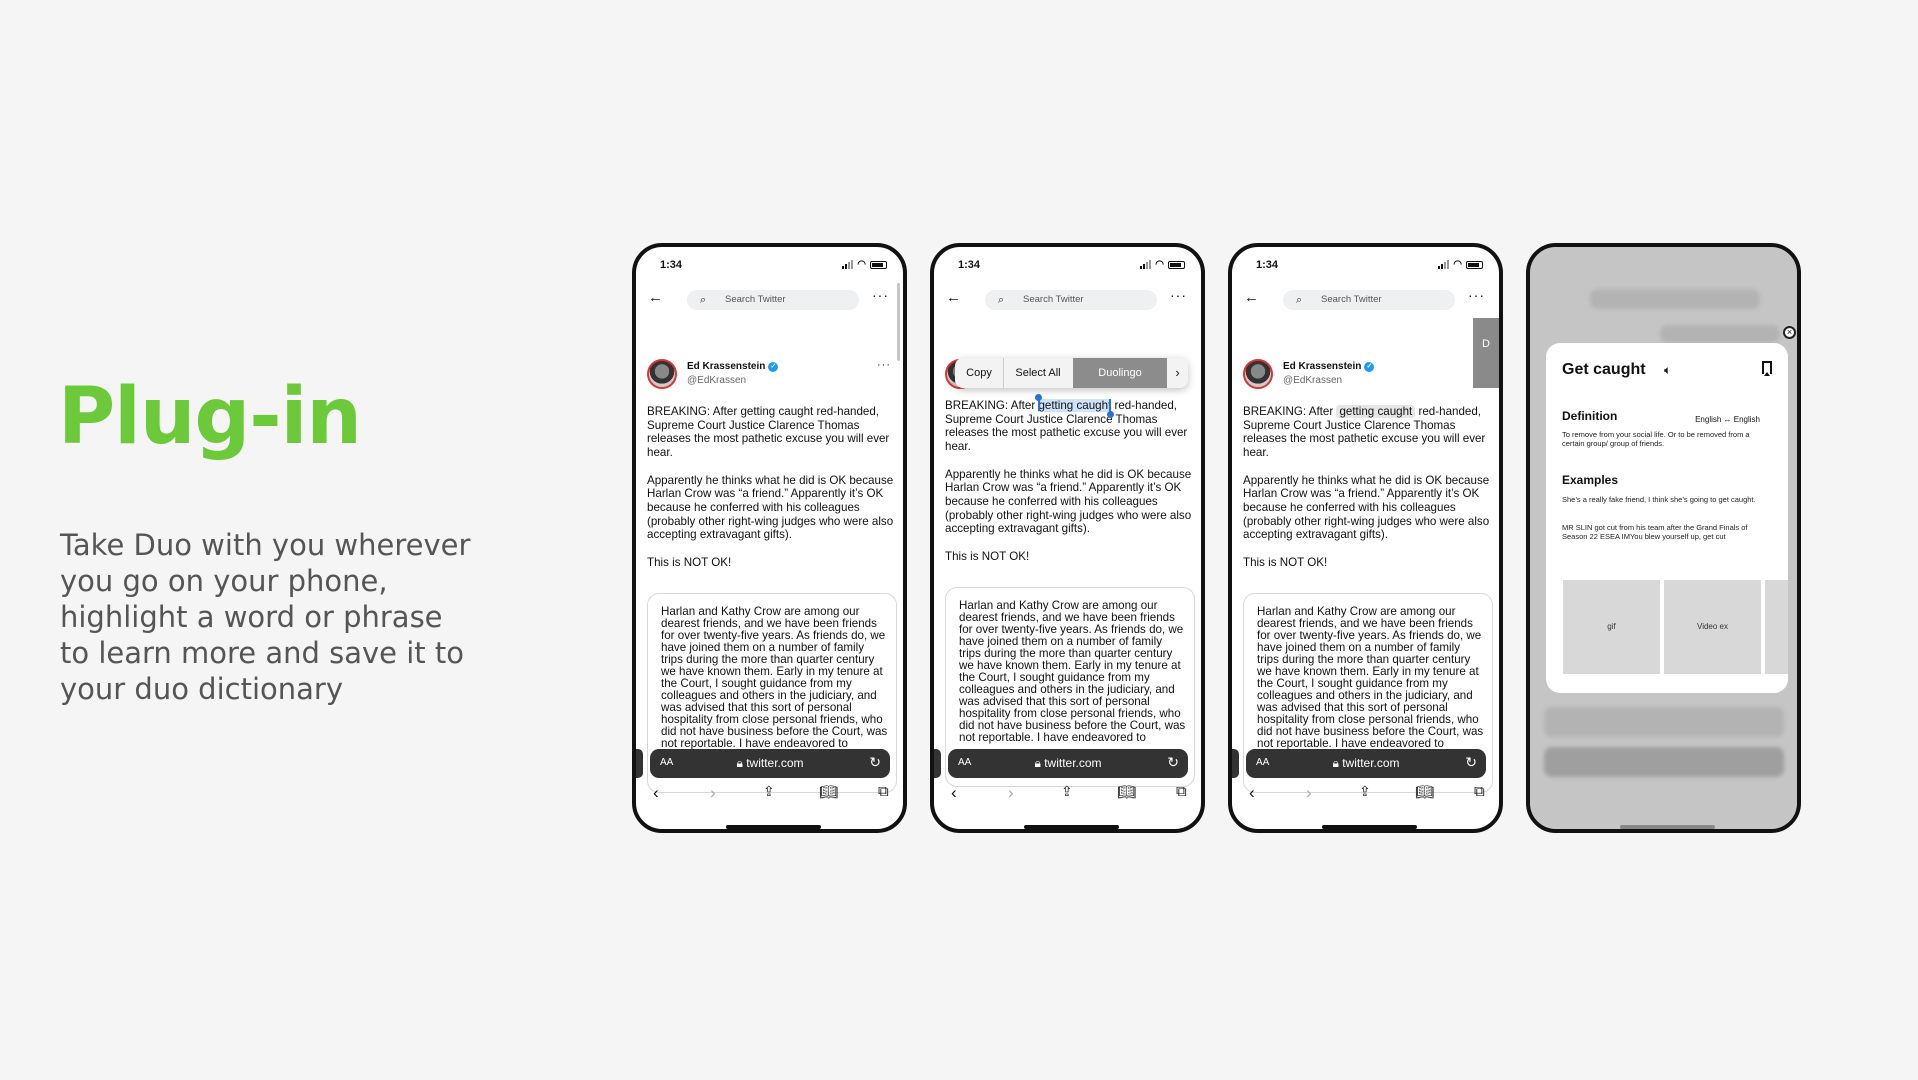  I want to click on video-tile: Video ex, so click(1712, 627).